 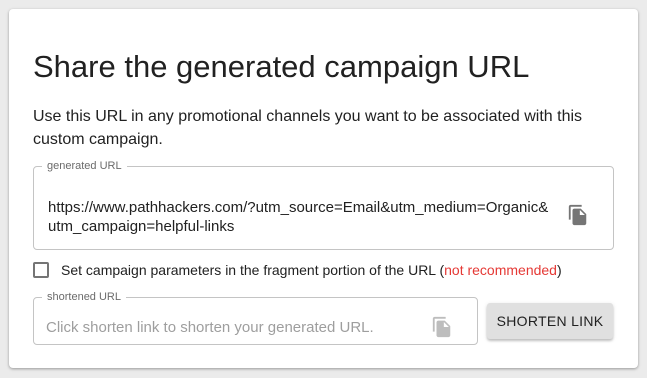 What do you see at coordinates (84, 166) in the screenshot?
I see `generated-url-legend: generated URL` at bounding box center [84, 166].